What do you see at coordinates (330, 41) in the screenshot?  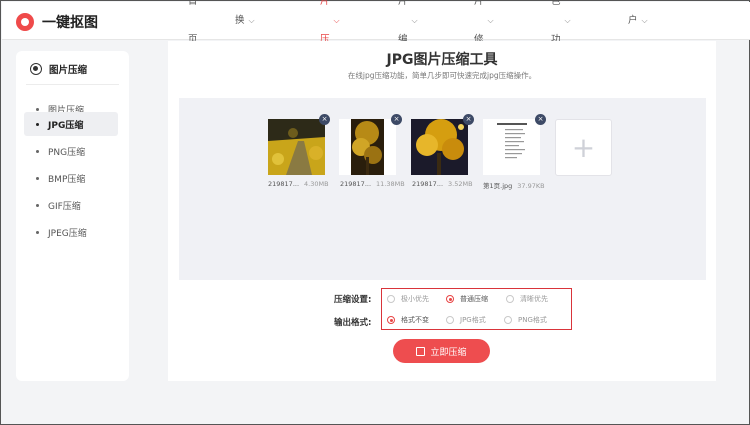 I see `nav-item-compress: 图片压缩 ⌵` at bounding box center [330, 41].